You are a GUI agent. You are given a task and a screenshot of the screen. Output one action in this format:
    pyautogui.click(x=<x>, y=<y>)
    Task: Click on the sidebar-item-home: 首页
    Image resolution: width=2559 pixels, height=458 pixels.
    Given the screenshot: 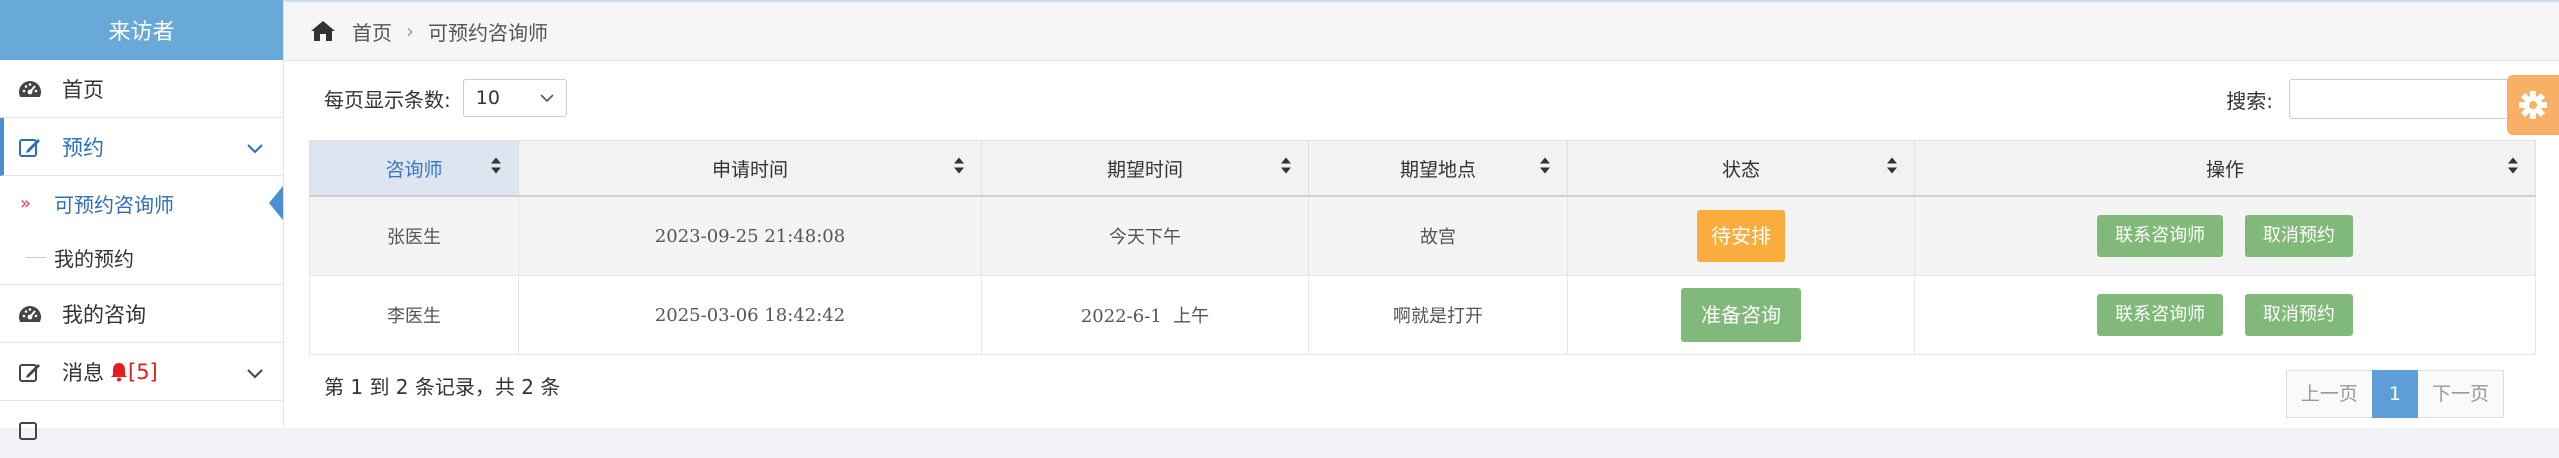 What is the action you would take?
    pyautogui.click(x=141, y=89)
    